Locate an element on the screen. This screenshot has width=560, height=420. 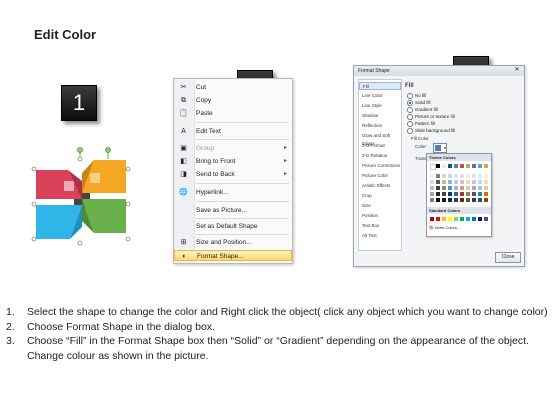
category-item-alt-text: Alt Text is located at coordinates (380, 236).